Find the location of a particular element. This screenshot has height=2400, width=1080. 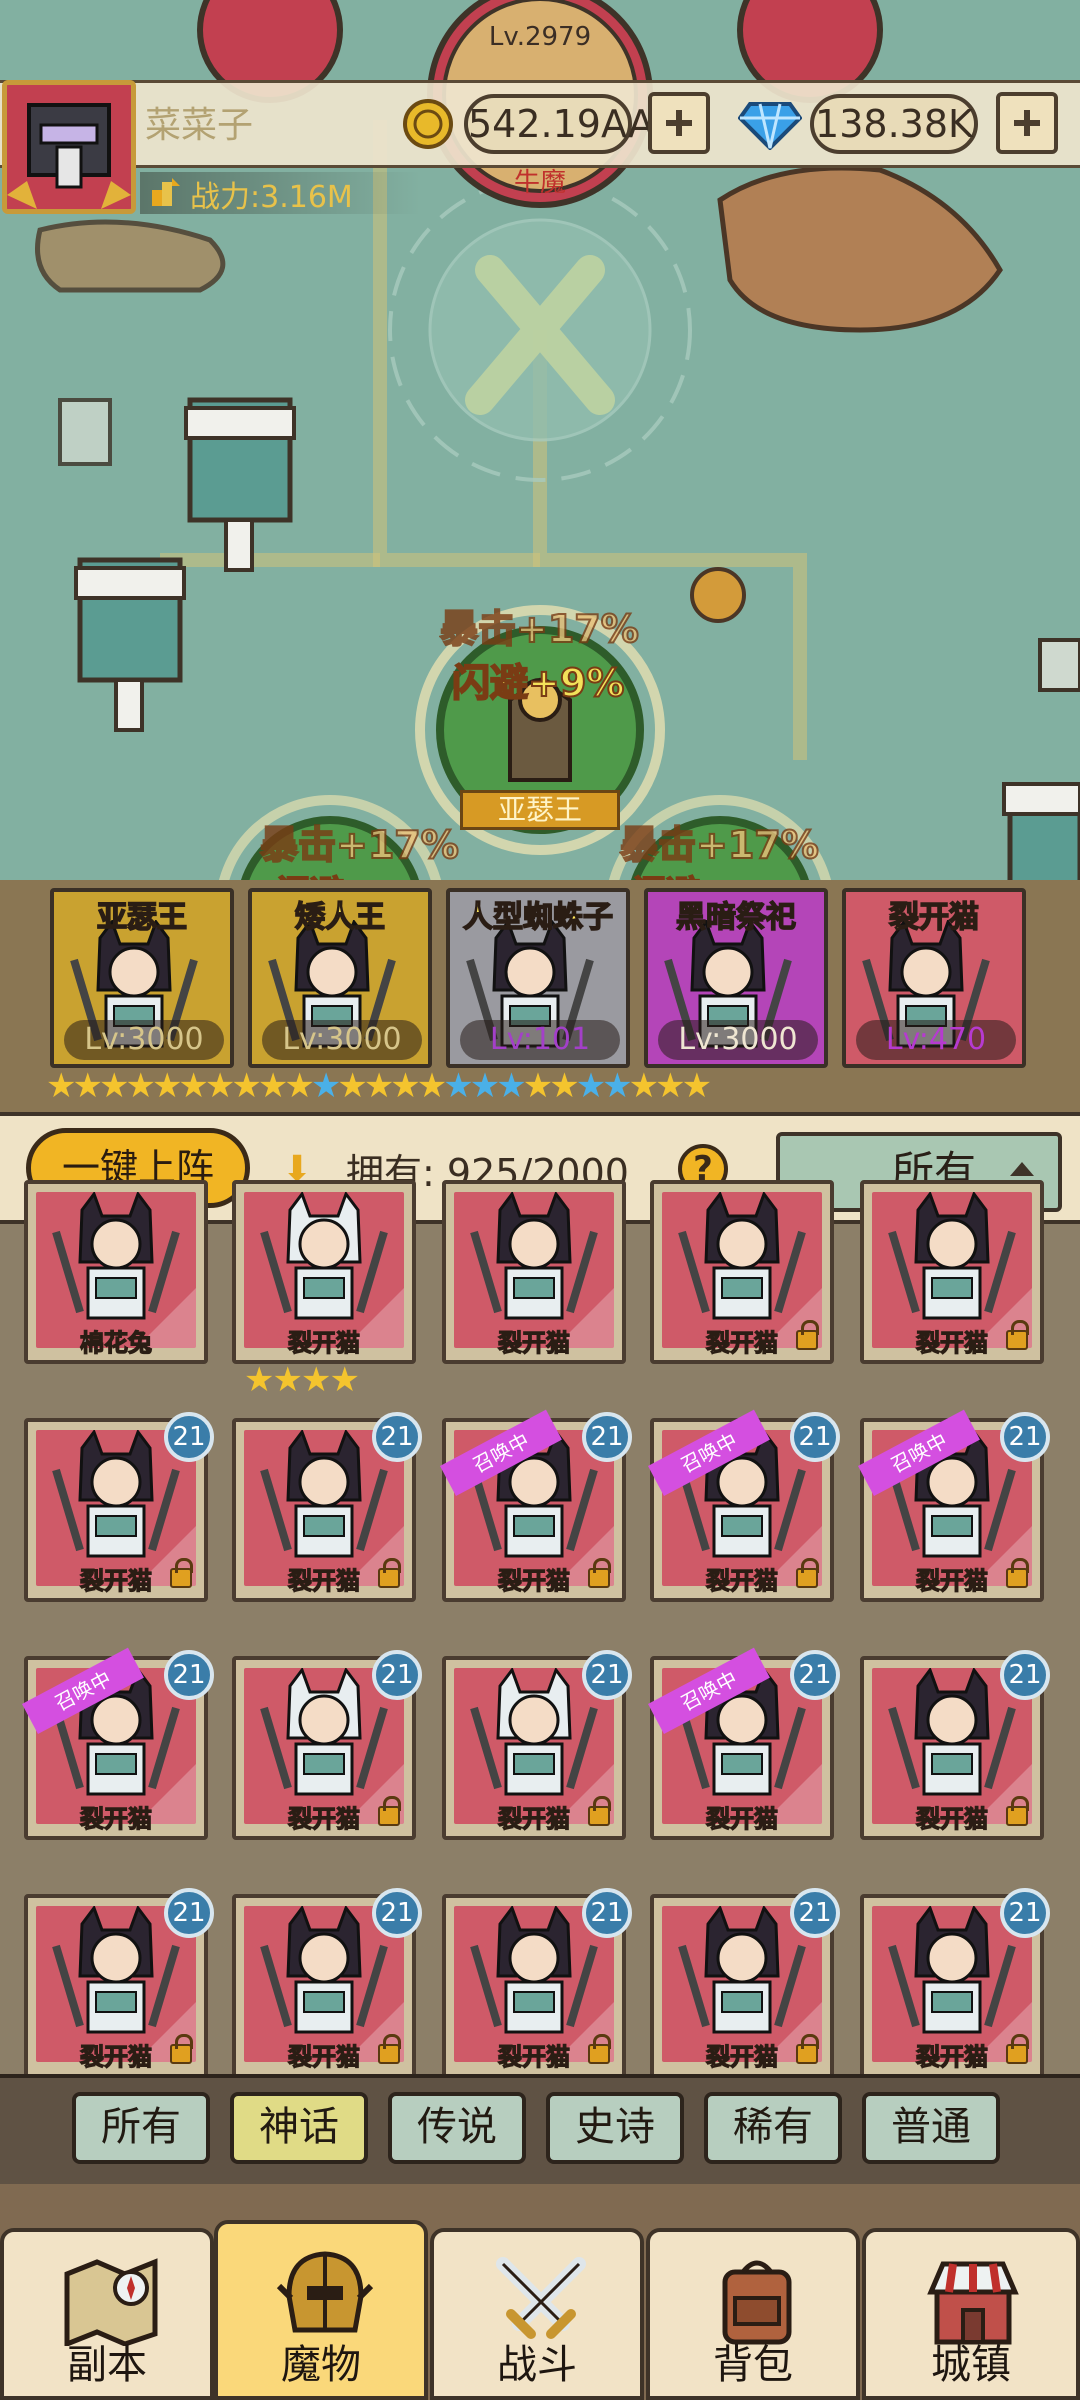

gem-amount: 138.38K is located at coordinates (894, 124).